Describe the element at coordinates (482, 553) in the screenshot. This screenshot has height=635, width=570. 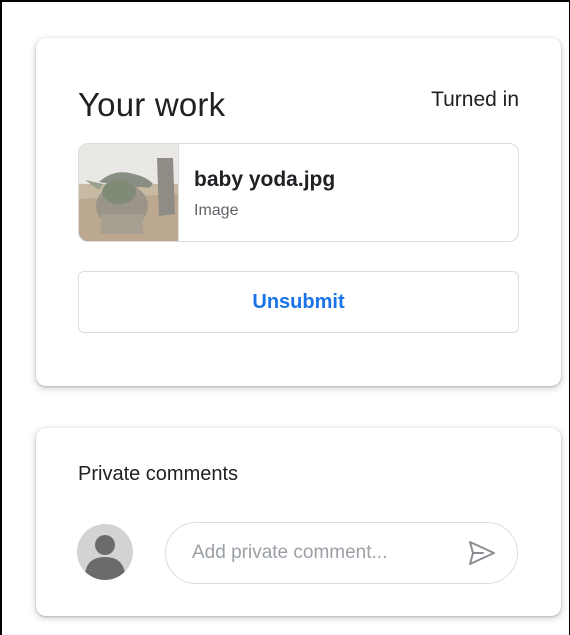
I see `send-icon` at that location.